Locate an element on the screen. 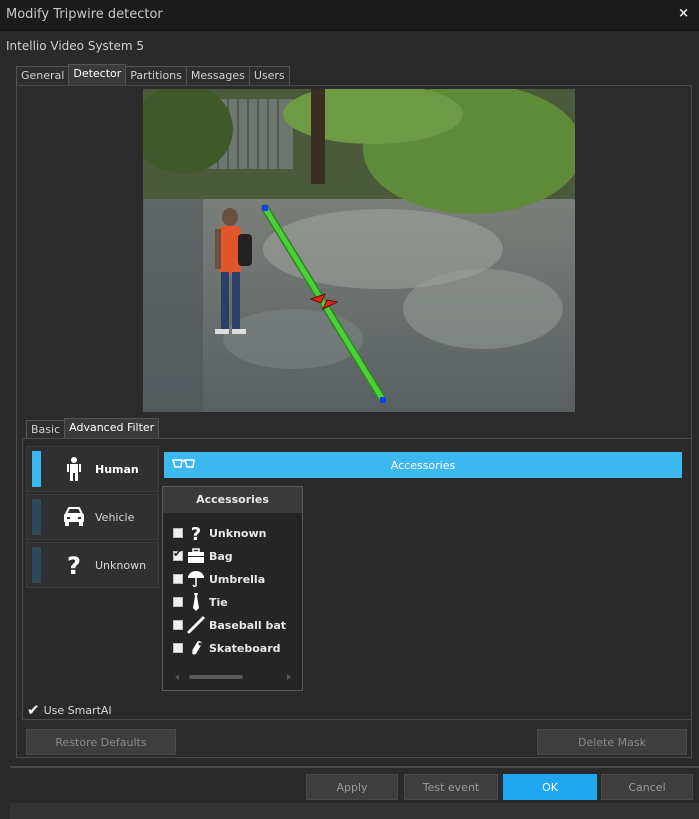  use-smartai-checkbox: ✔ Use SmartAI is located at coordinates (69, 710).